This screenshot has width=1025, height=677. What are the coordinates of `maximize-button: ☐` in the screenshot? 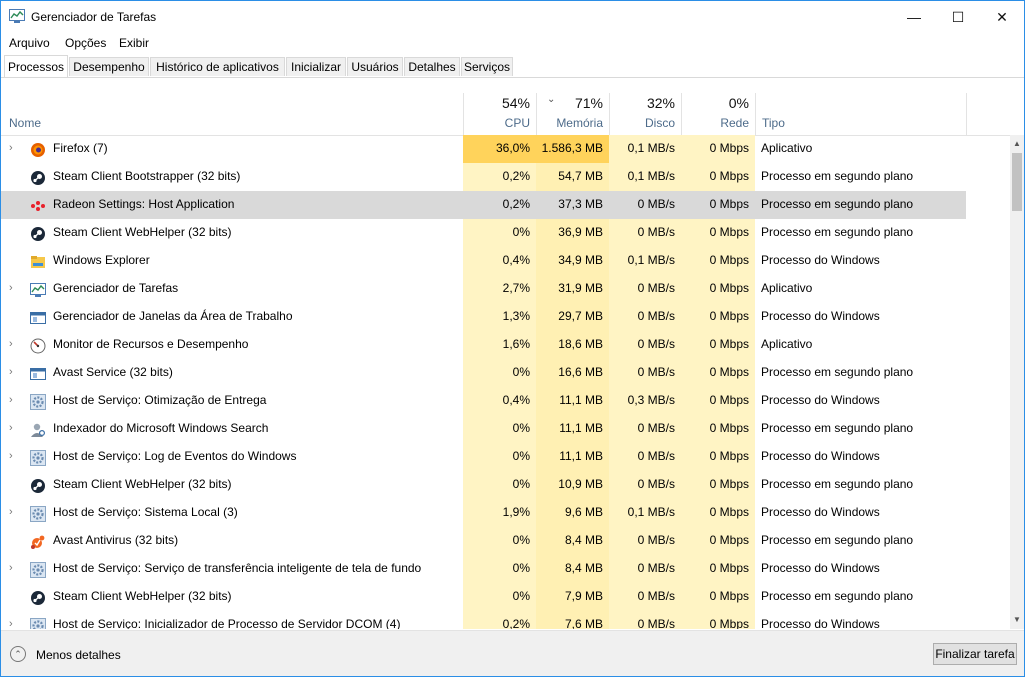 It's located at (958, 17).